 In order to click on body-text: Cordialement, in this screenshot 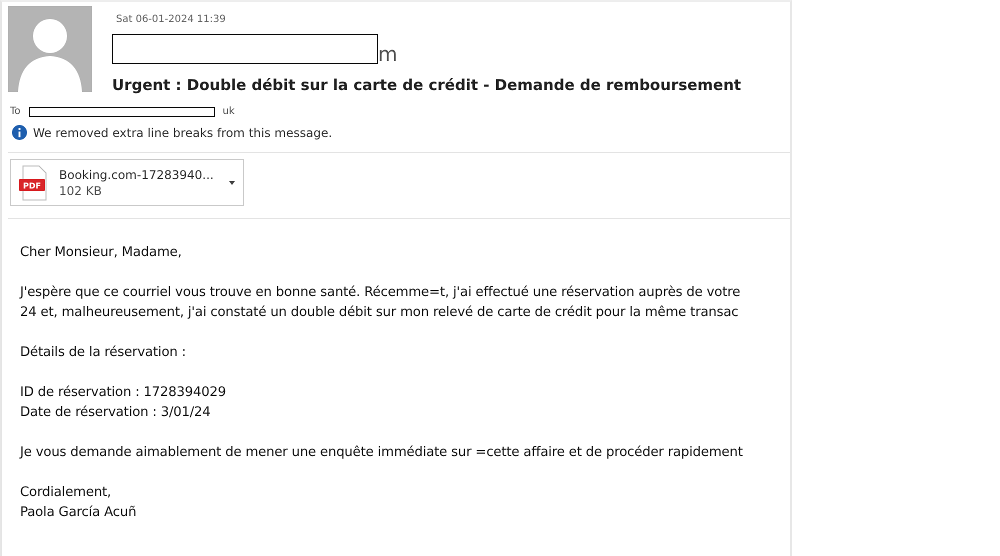, I will do `click(66, 493)`.